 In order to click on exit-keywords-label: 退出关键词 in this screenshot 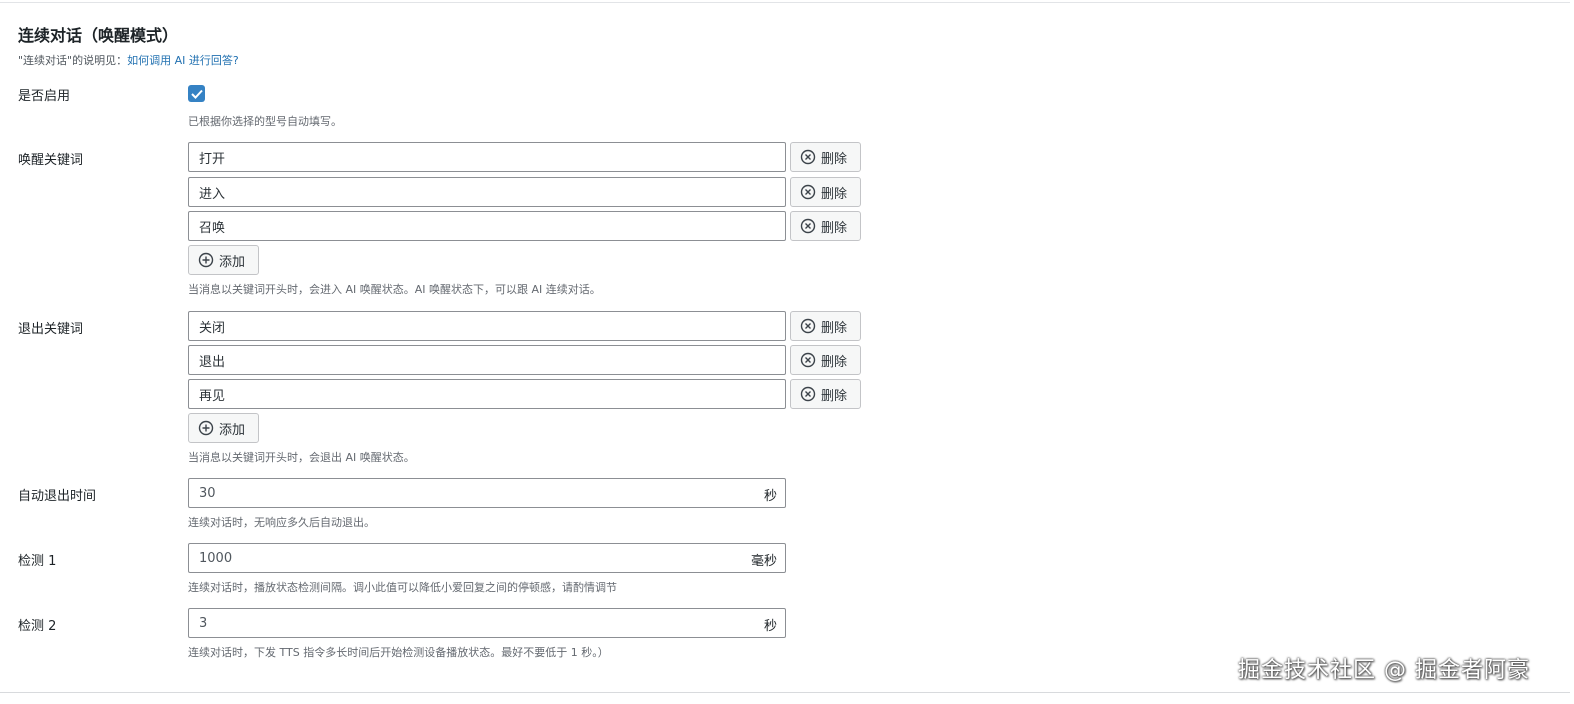, I will do `click(51, 329)`.